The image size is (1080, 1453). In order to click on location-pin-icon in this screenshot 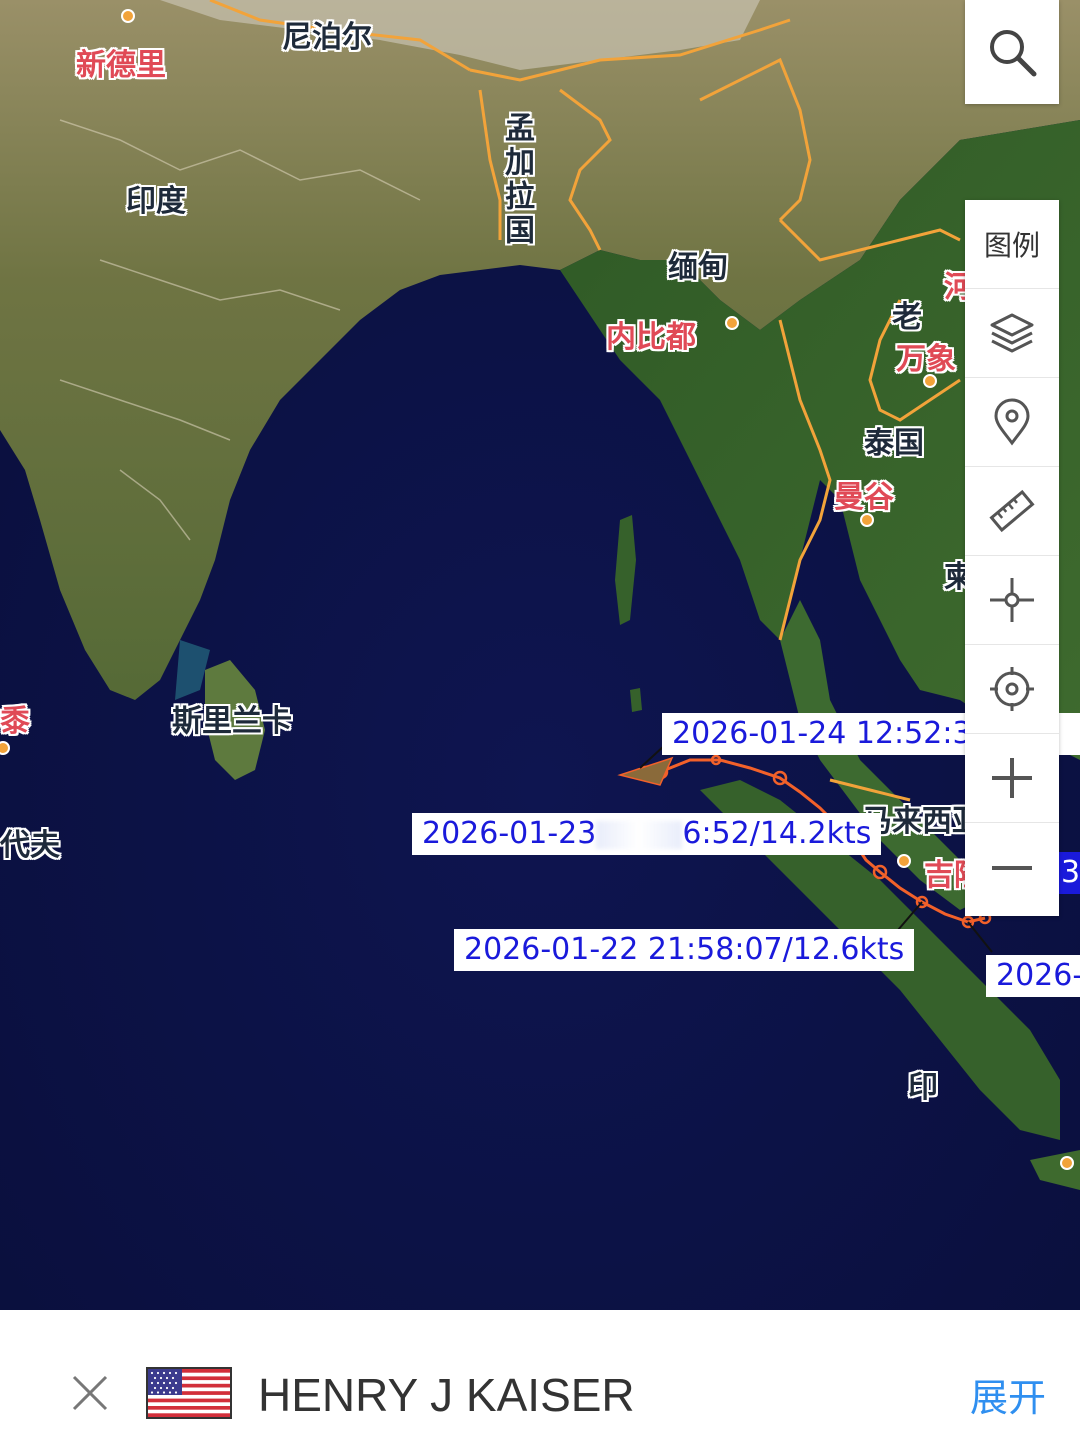, I will do `click(1012, 422)`.